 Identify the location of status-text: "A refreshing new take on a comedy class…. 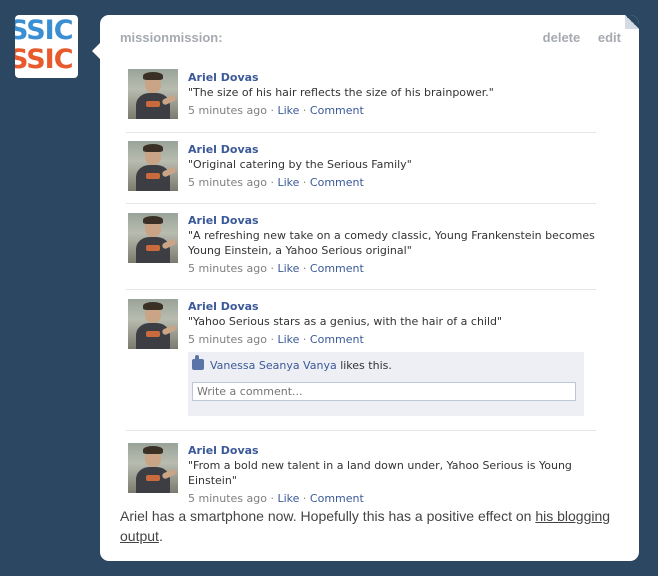
(391, 243).